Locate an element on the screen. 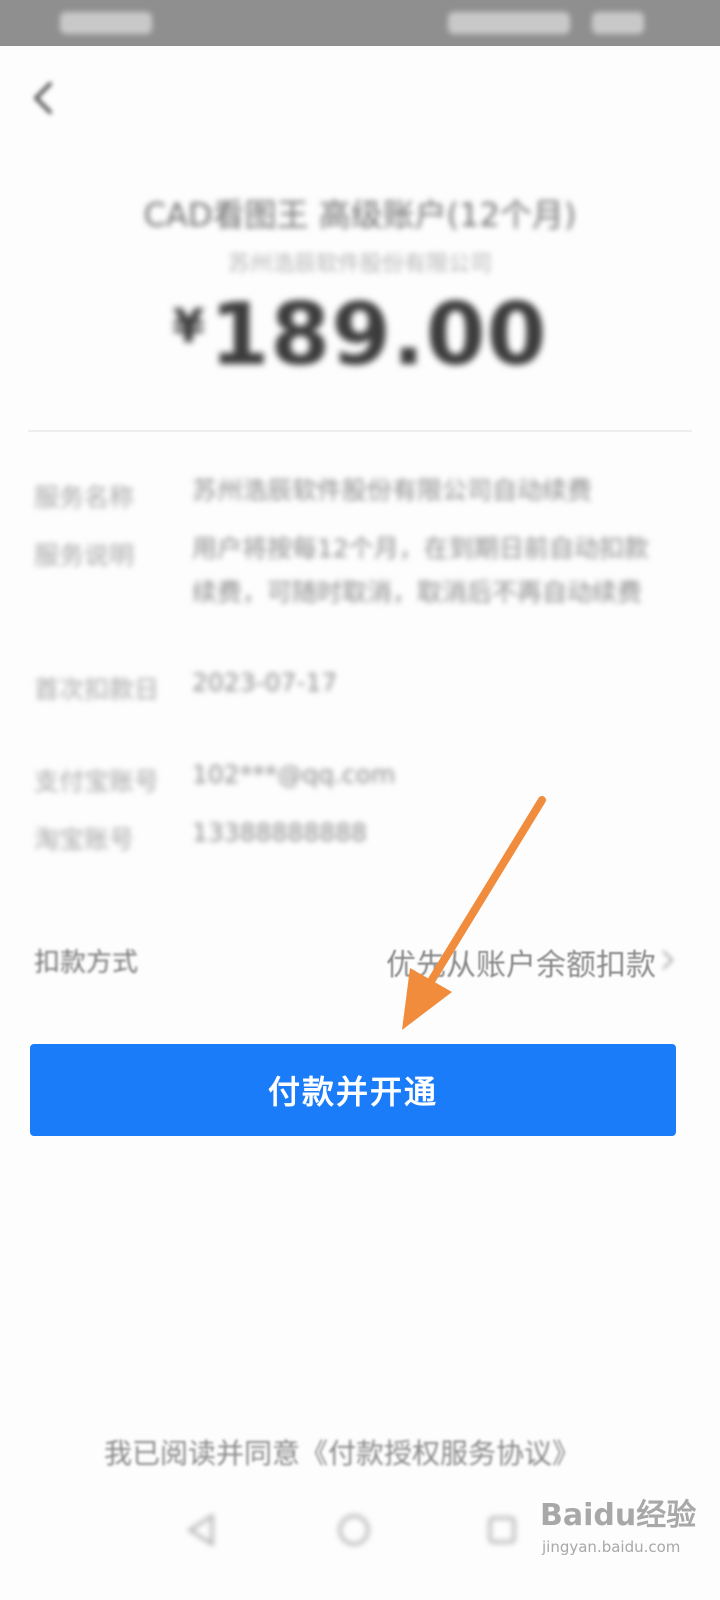 This screenshot has width=720, height=1600. pay-and-activate-button: 付款并开通 is located at coordinates (353, 1090).